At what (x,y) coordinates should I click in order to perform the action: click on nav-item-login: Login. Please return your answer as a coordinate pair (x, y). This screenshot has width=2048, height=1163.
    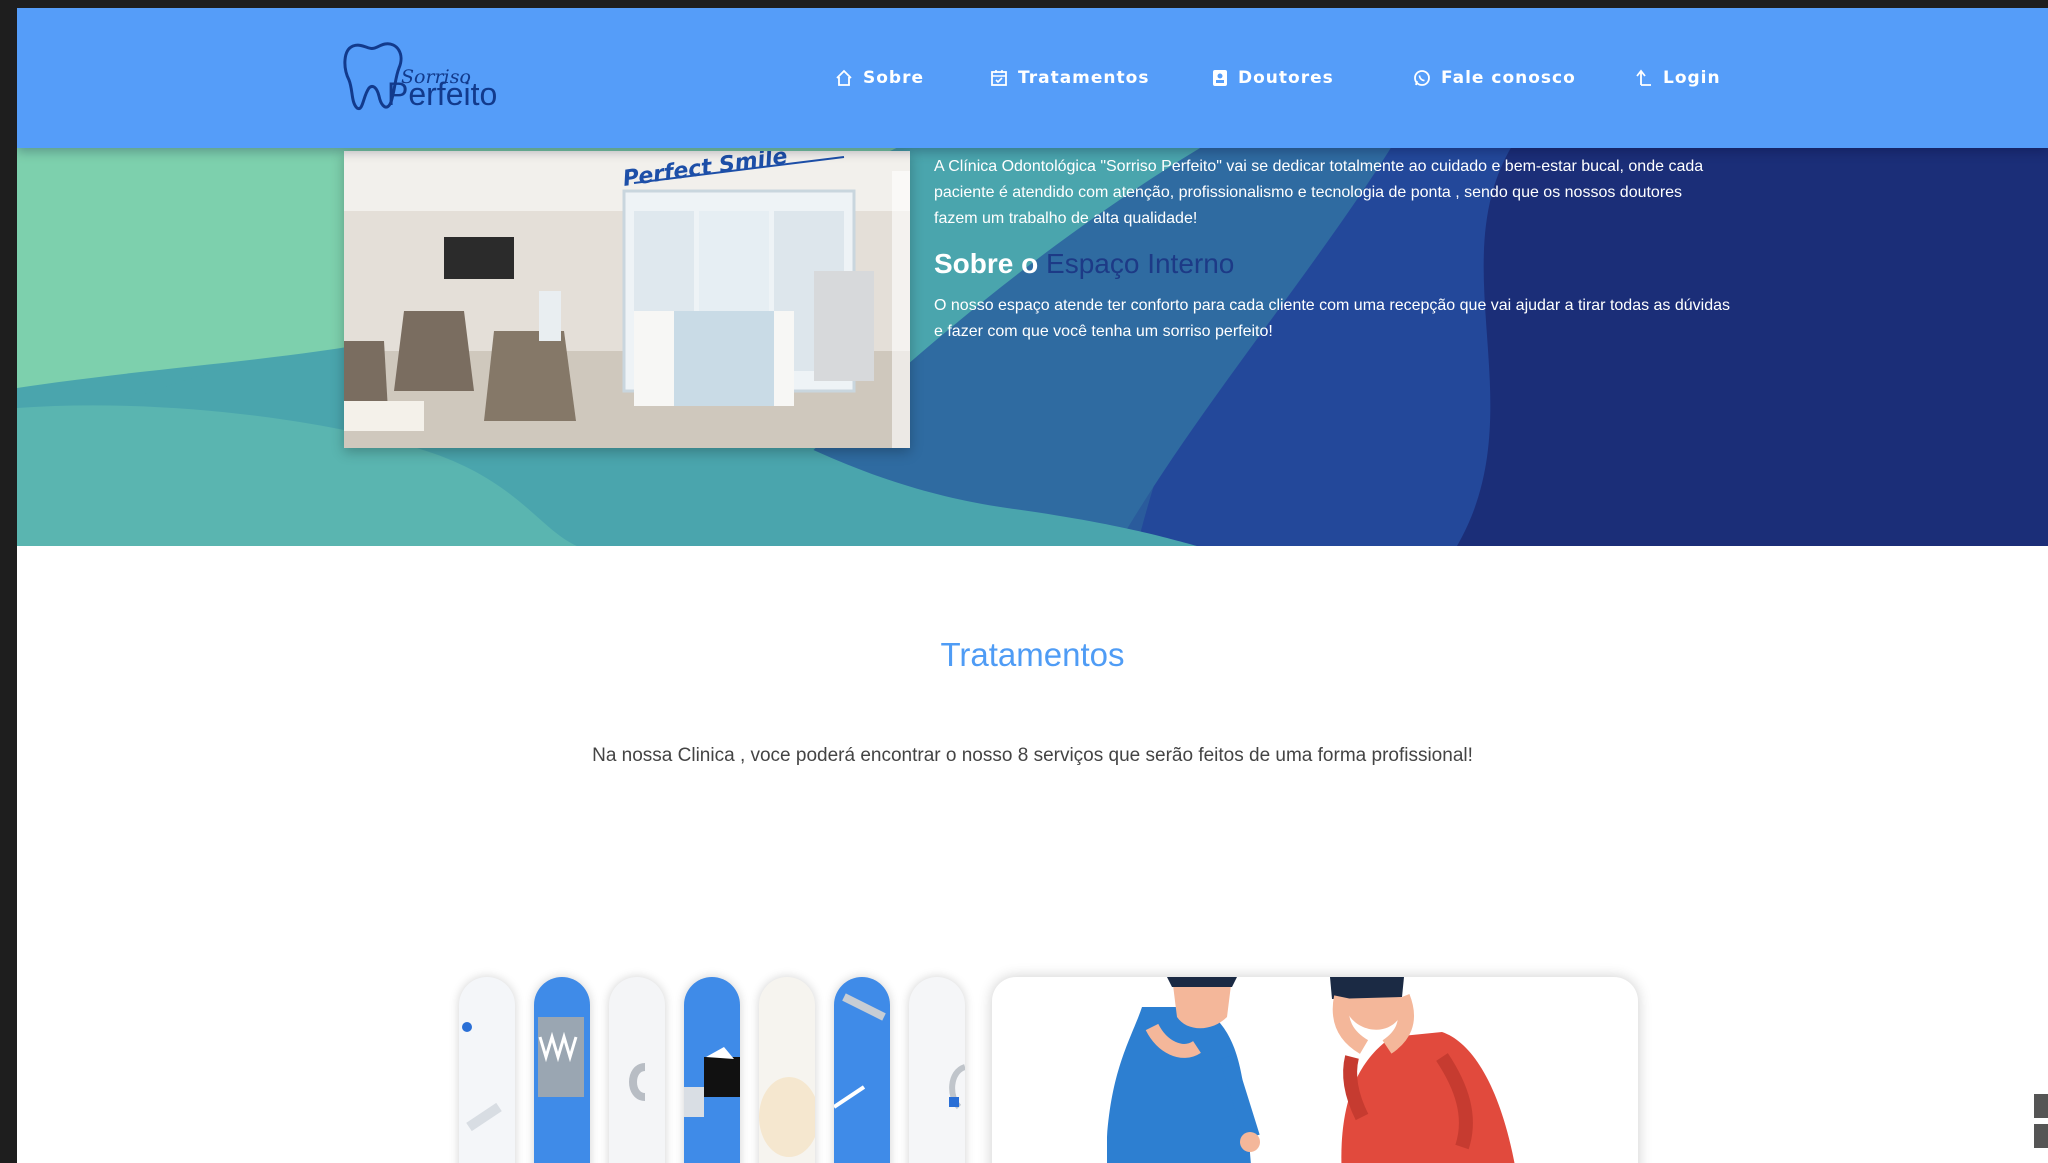
    Looking at the image, I should click on (1678, 78).